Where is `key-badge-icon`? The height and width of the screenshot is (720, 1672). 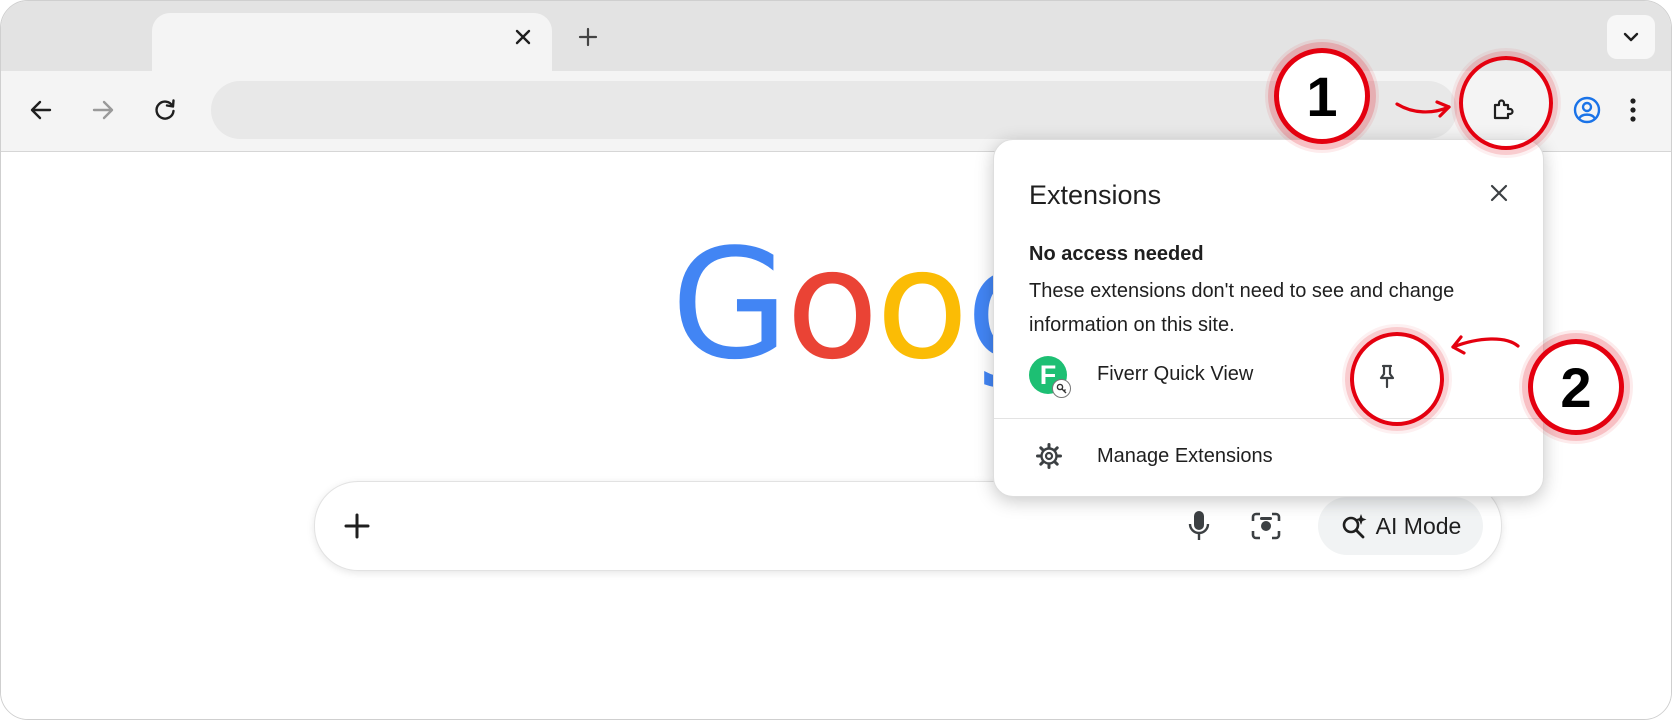 key-badge-icon is located at coordinates (1061, 388).